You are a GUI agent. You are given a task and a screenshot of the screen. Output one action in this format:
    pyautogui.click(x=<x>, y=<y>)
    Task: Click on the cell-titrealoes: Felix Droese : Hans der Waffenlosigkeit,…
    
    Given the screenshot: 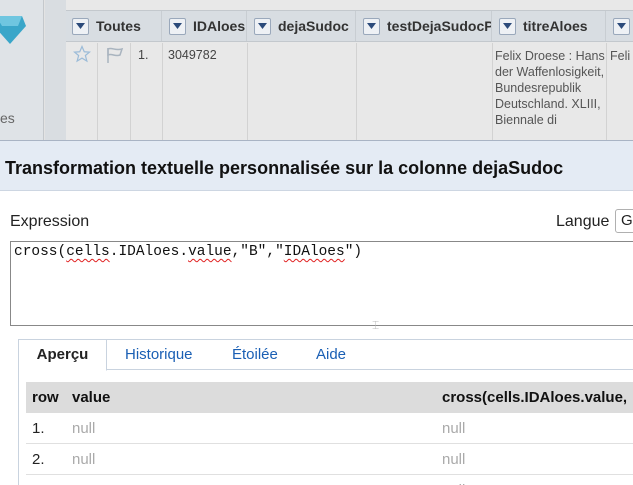 What is the action you would take?
    pyautogui.click(x=550, y=88)
    